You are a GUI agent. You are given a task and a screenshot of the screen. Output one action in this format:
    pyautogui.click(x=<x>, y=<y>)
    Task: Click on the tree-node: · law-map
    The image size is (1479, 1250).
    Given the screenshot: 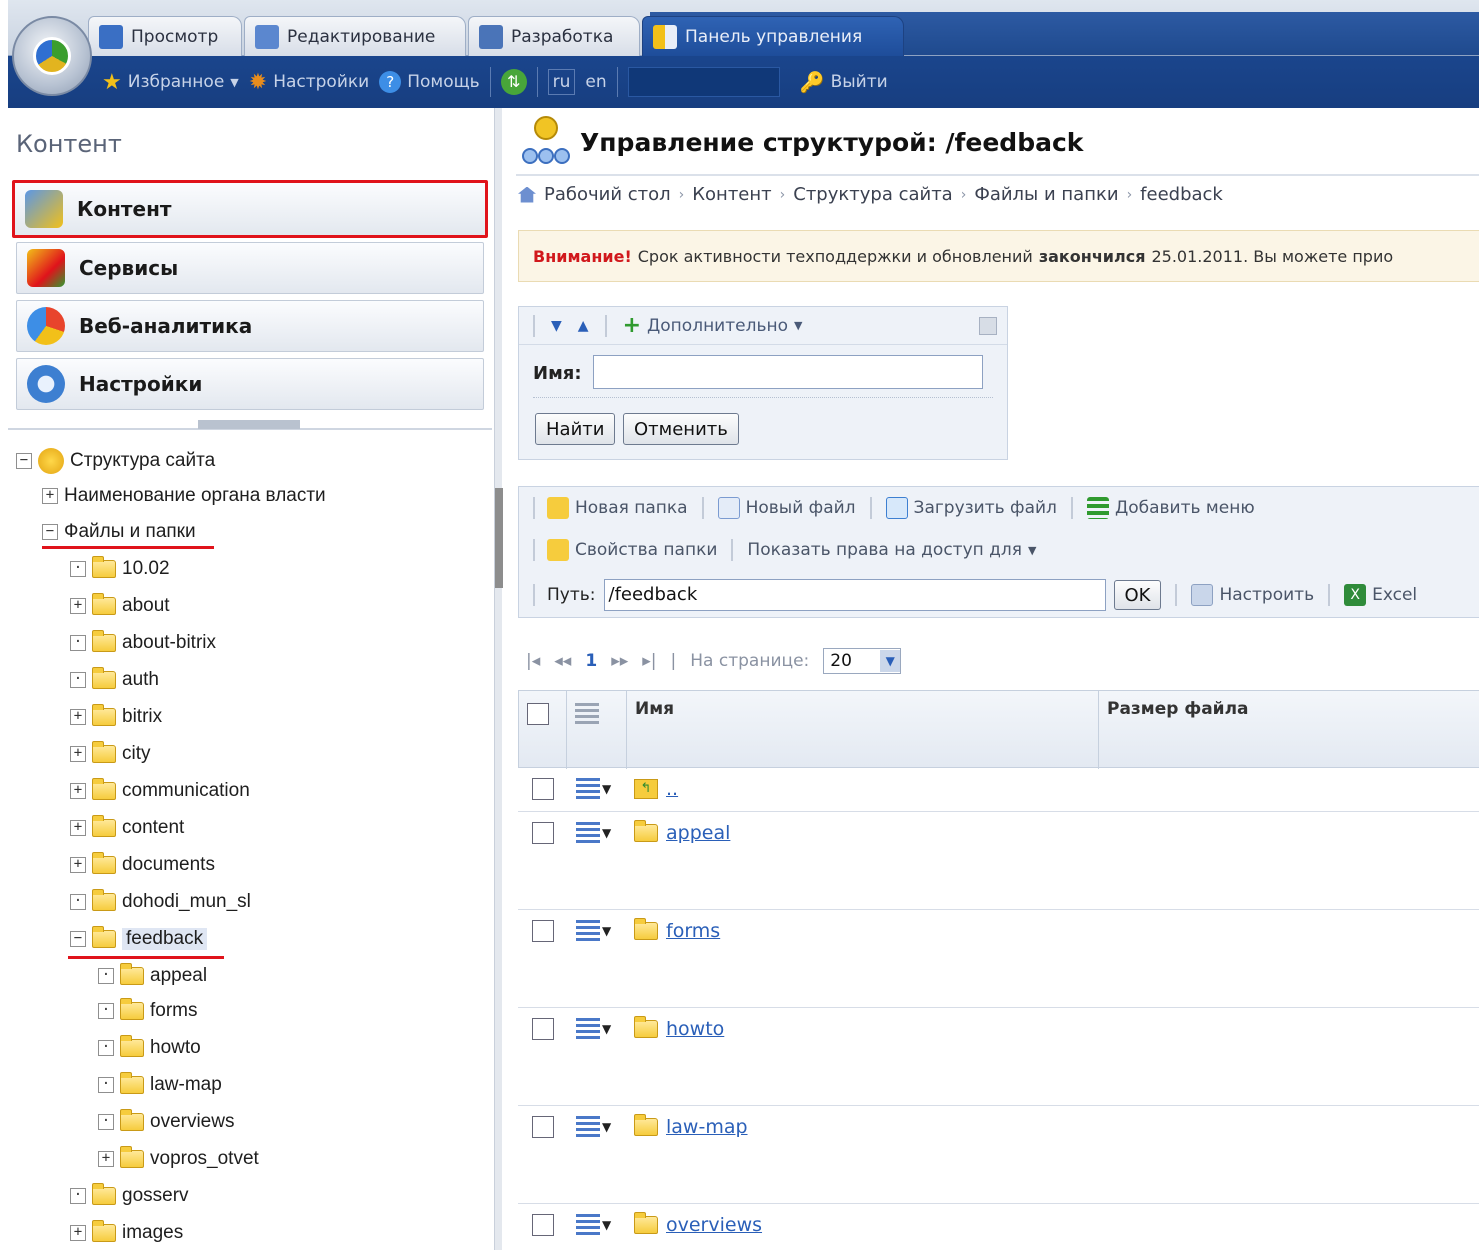 What is the action you would take?
    pyautogui.click(x=160, y=1084)
    